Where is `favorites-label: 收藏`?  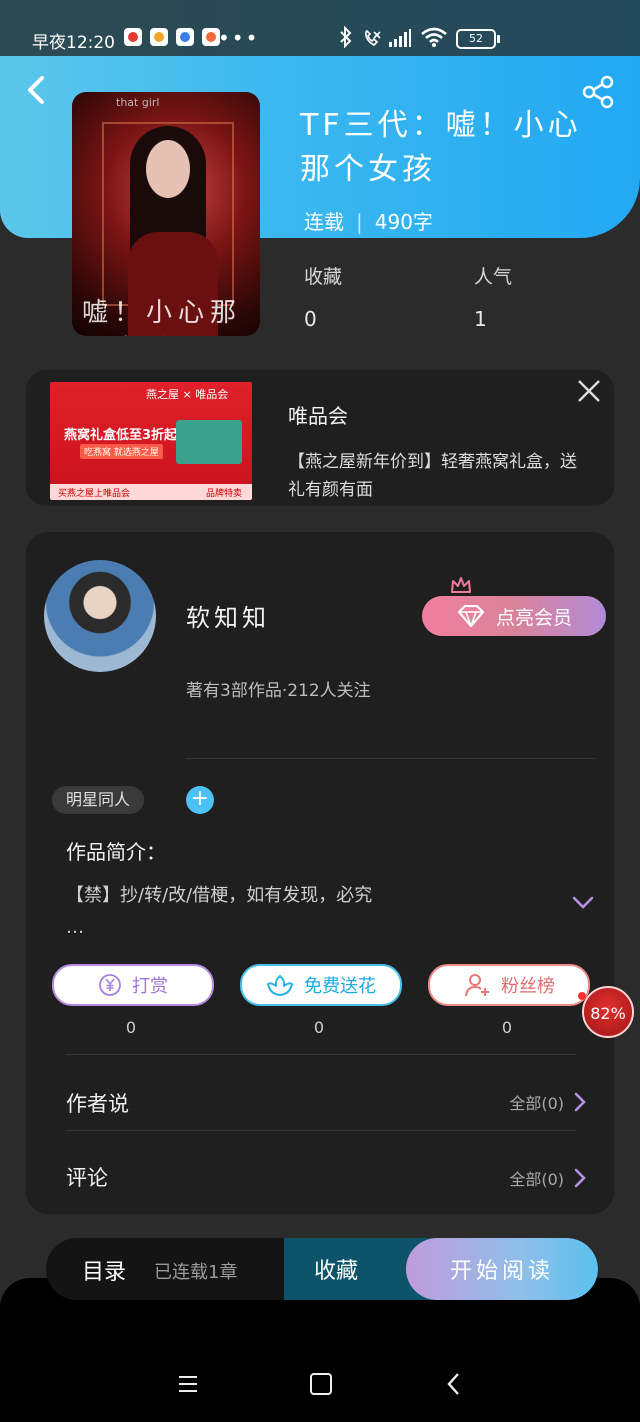 favorites-label: 收藏 is located at coordinates (323, 277).